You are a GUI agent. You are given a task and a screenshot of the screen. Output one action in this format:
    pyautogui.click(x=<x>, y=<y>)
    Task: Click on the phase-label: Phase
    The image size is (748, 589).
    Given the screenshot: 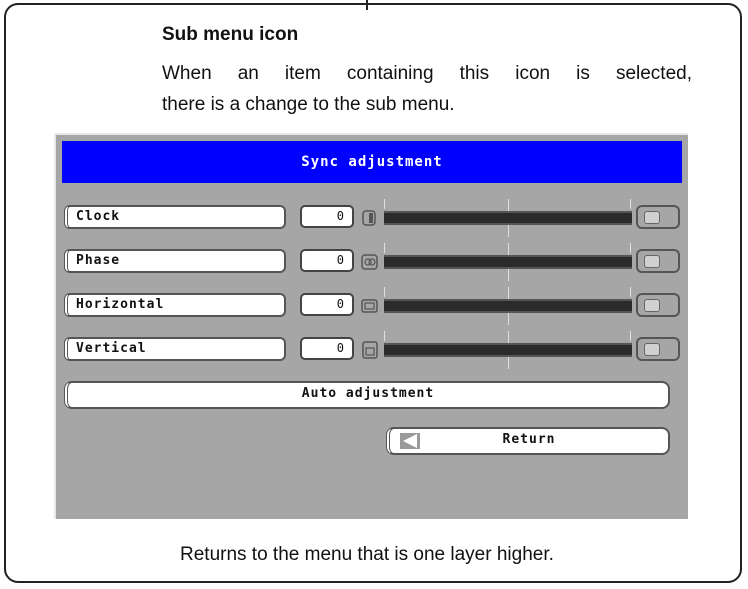 What is the action you would take?
    pyautogui.click(x=175, y=261)
    